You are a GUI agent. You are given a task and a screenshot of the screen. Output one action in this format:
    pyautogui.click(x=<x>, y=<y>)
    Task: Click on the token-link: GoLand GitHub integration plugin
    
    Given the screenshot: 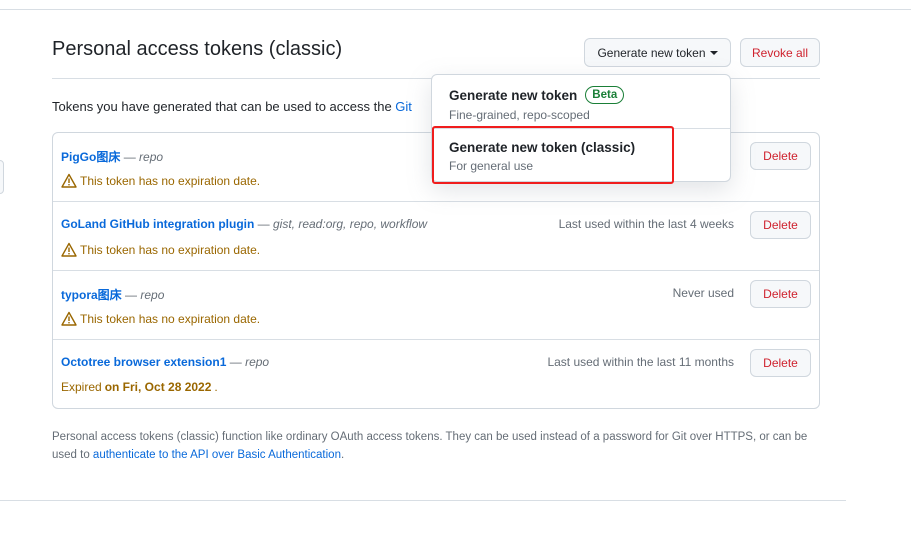 What is the action you would take?
    pyautogui.click(x=157, y=224)
    